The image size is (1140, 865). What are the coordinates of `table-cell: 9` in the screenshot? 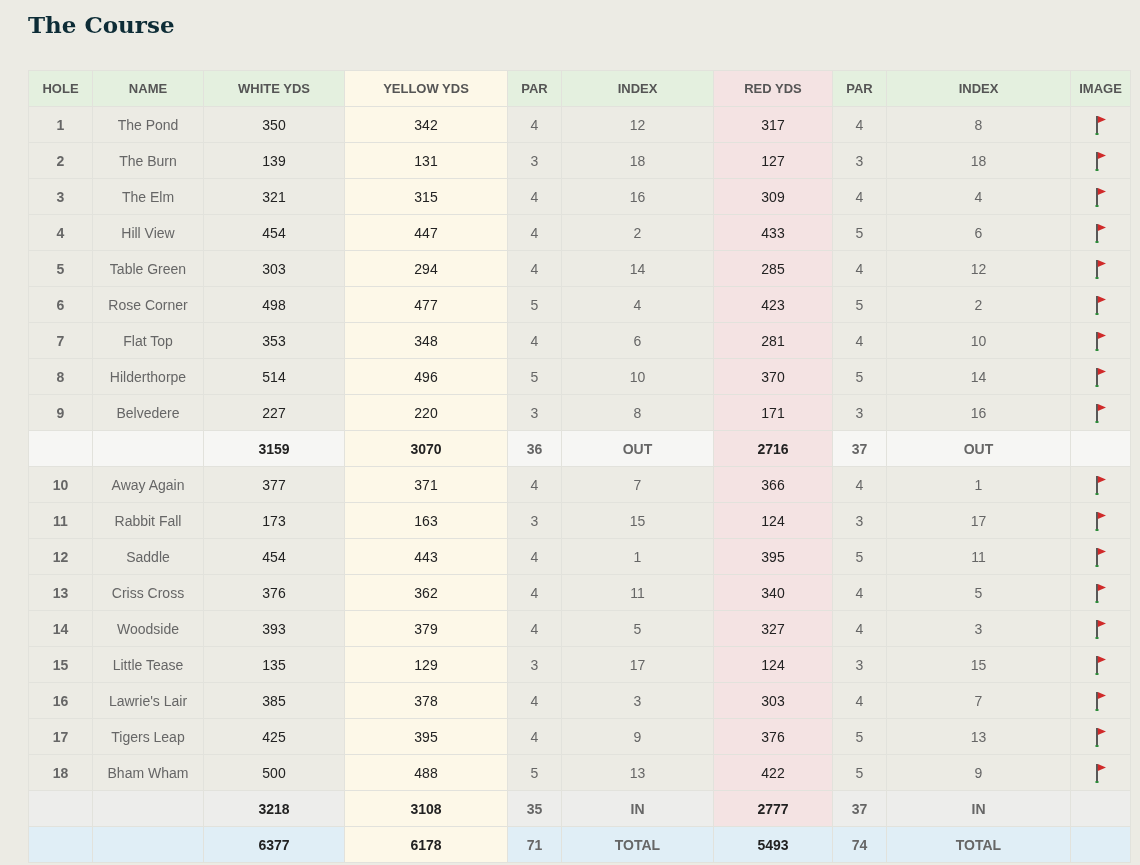 It's located at (978, 772).